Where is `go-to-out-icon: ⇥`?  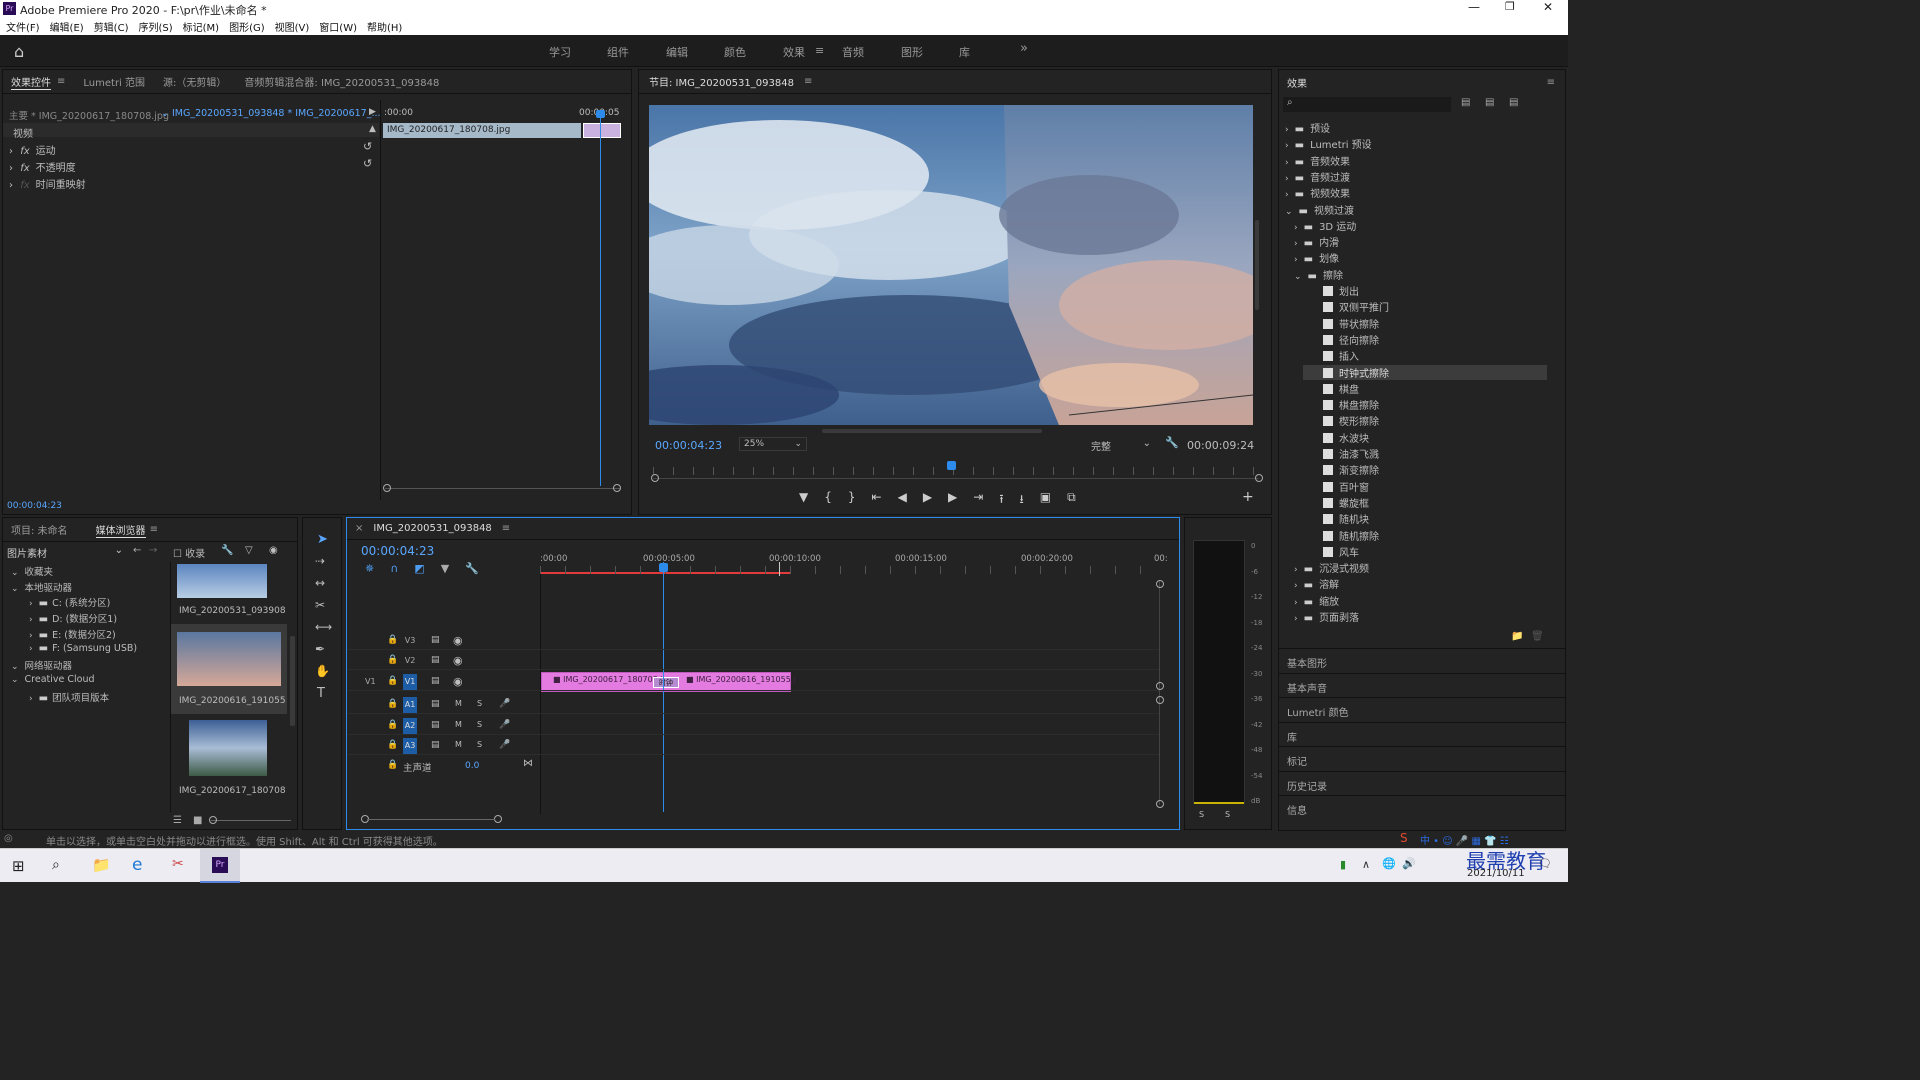
go-to-out-icon: ⇥ is located at coordinates (978, 500).